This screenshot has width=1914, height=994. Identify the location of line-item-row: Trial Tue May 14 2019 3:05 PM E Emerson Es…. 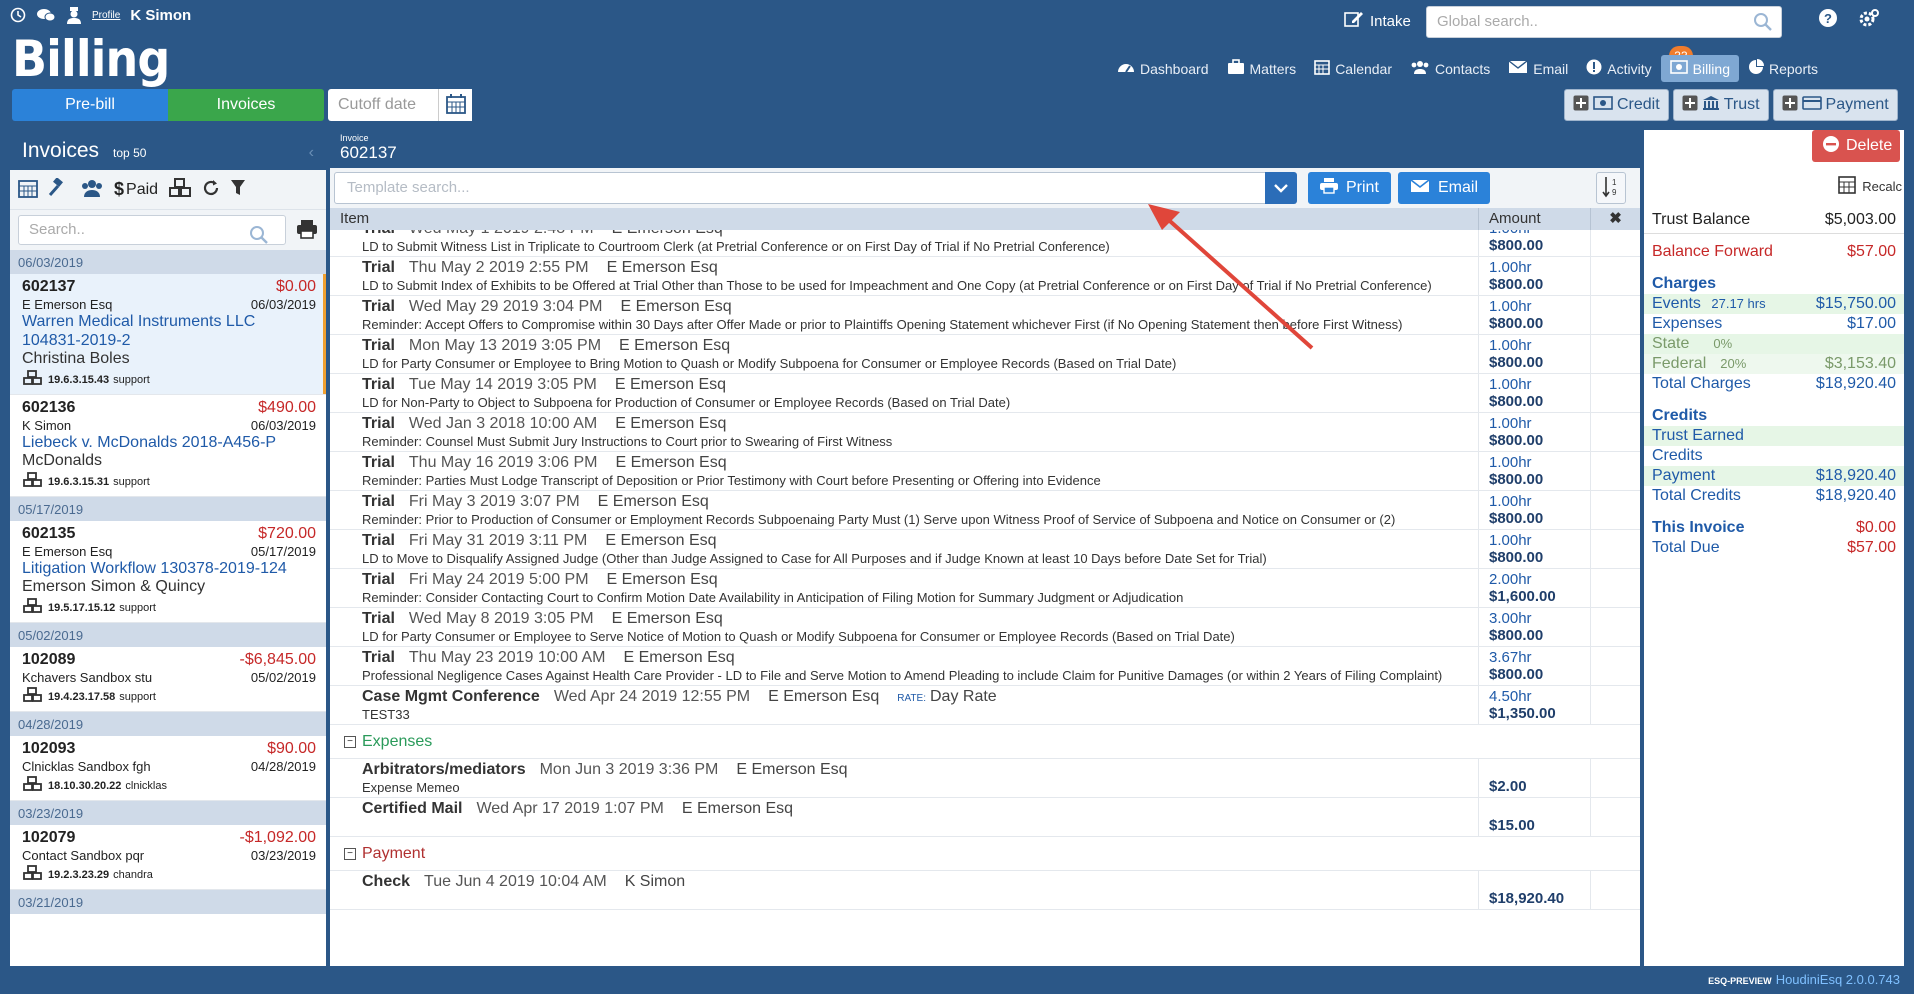
(985, 393).